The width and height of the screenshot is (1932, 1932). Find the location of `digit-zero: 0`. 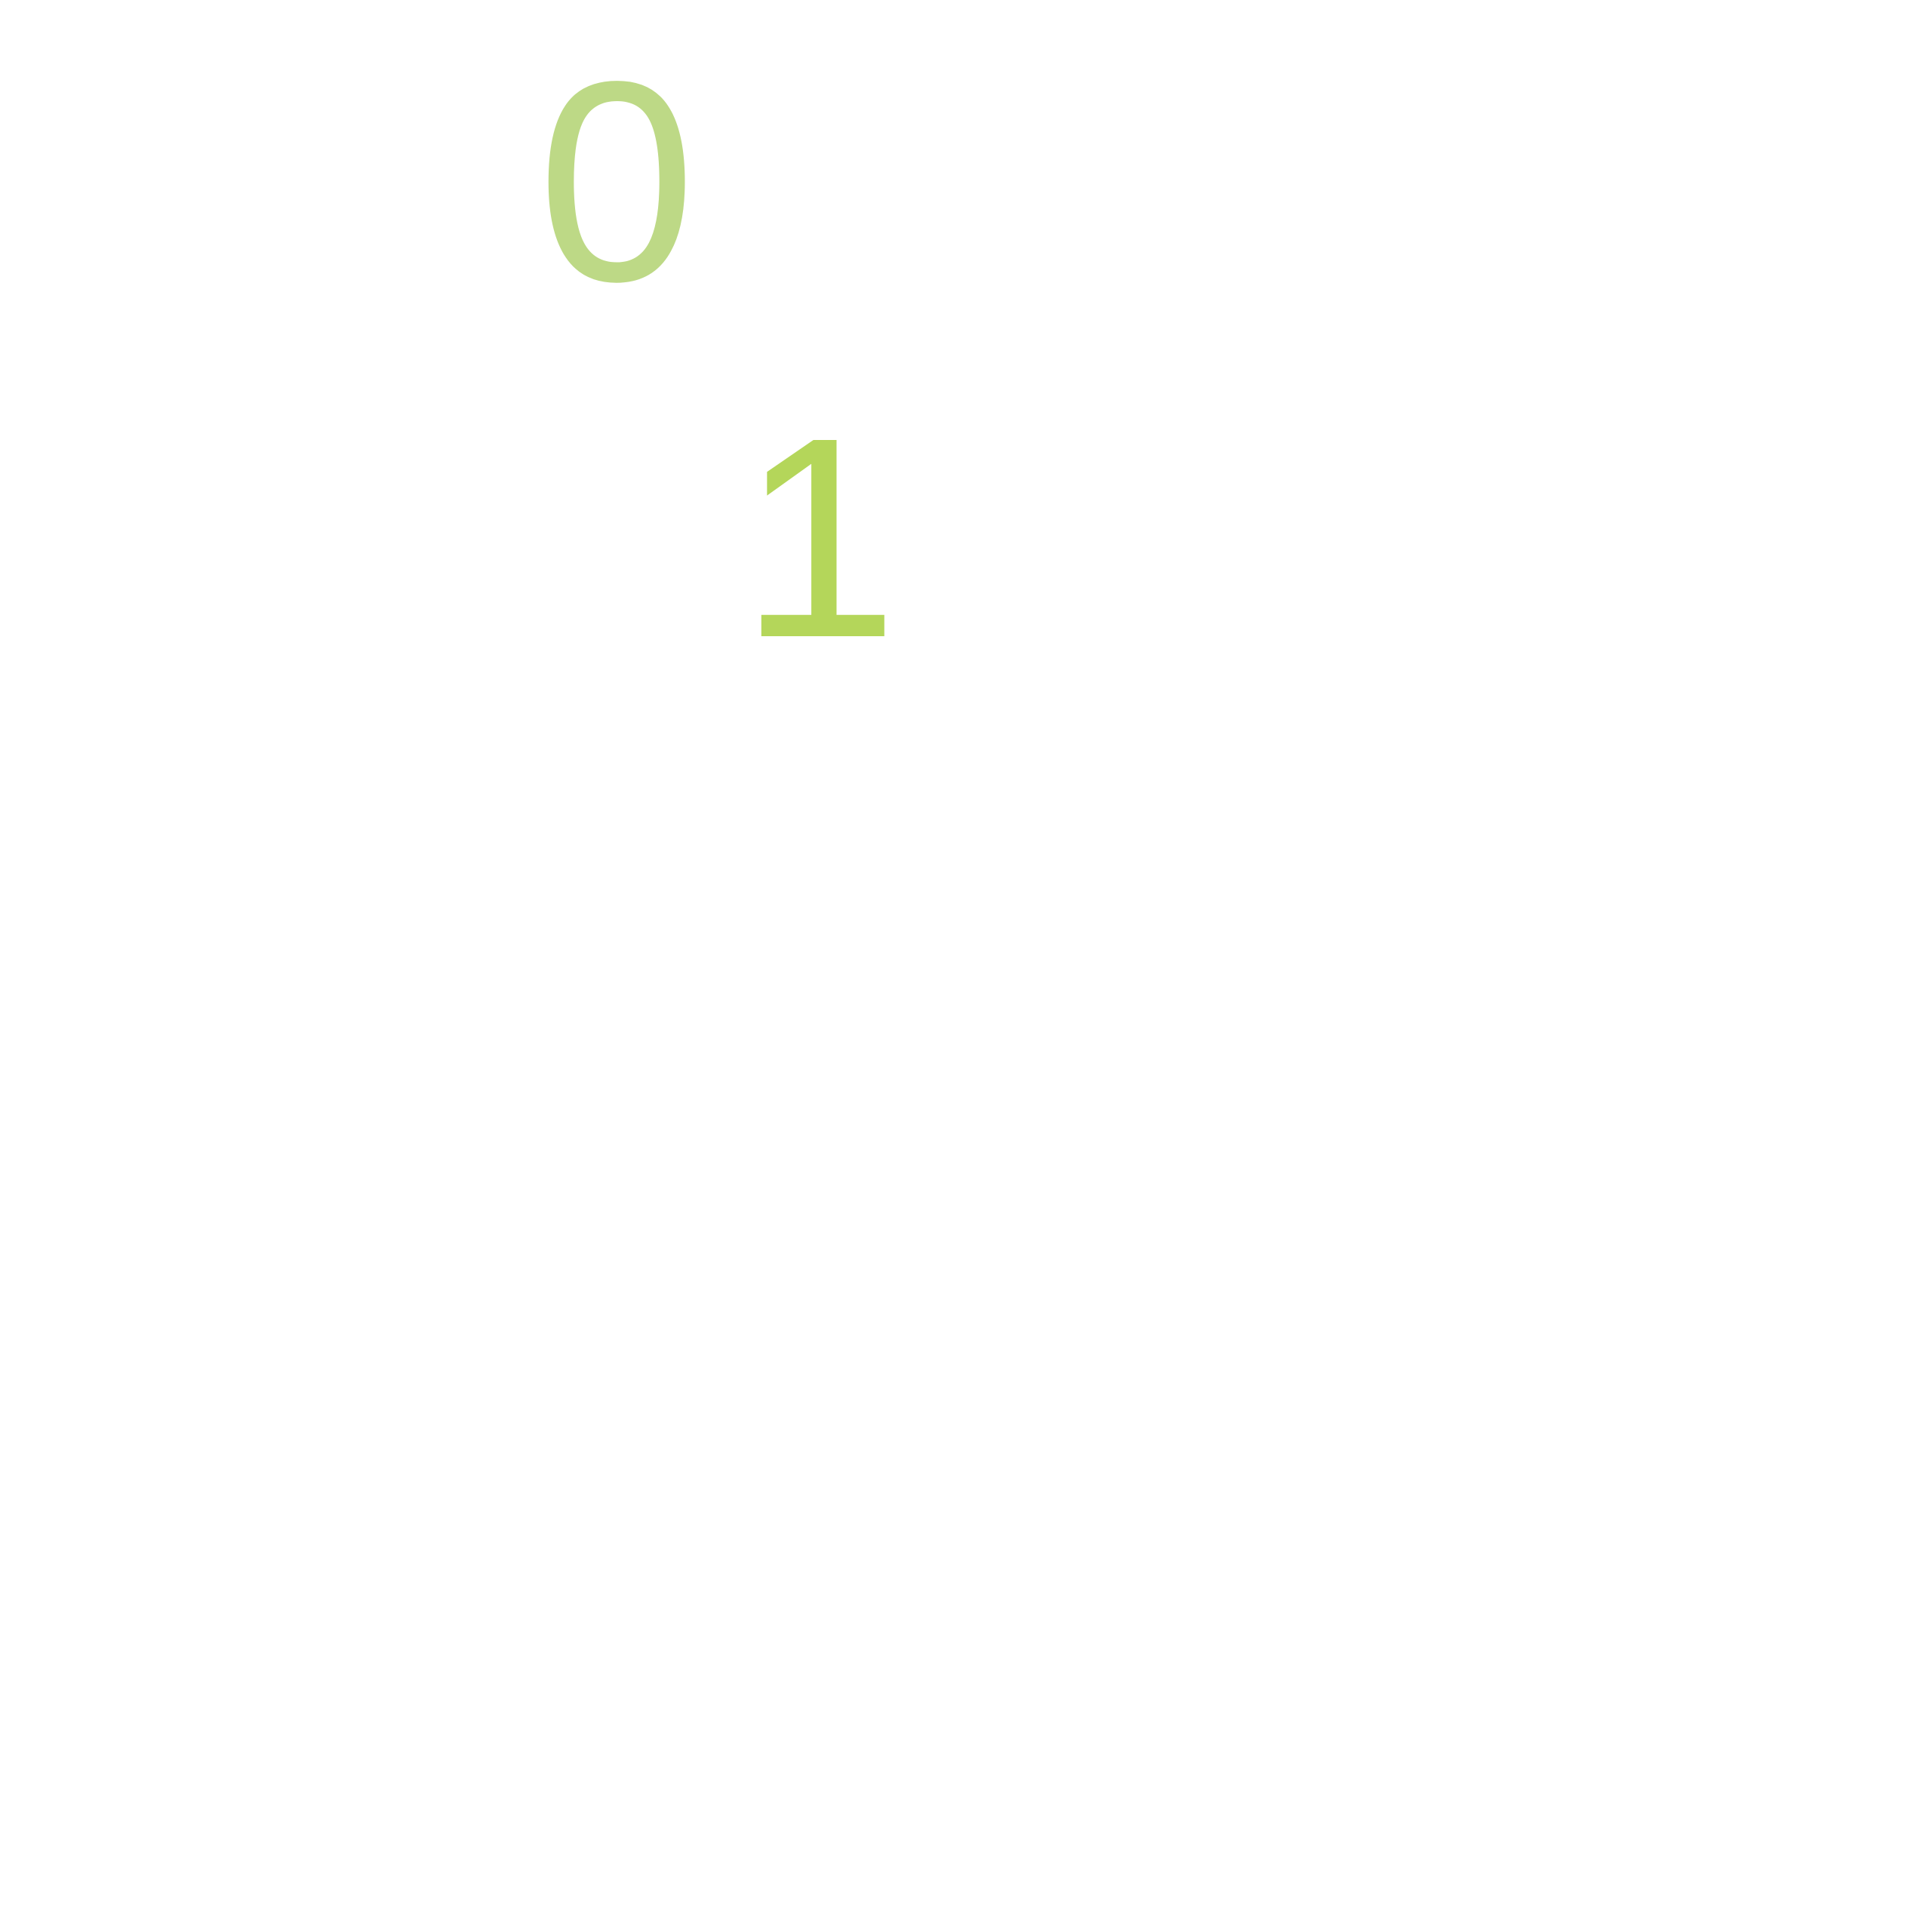

digit-zero: 0 is located at coordinates (617, 182).